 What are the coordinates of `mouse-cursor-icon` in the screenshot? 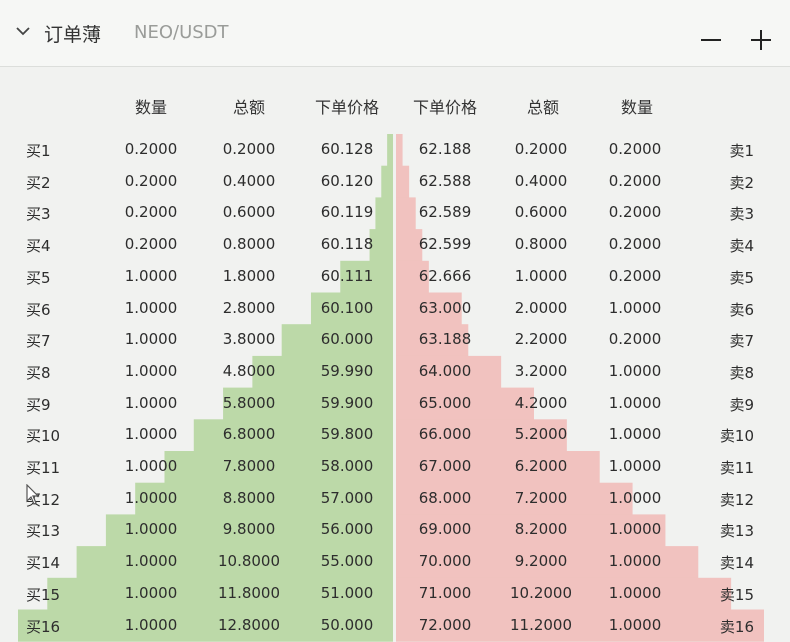 It's located at (33, 494).